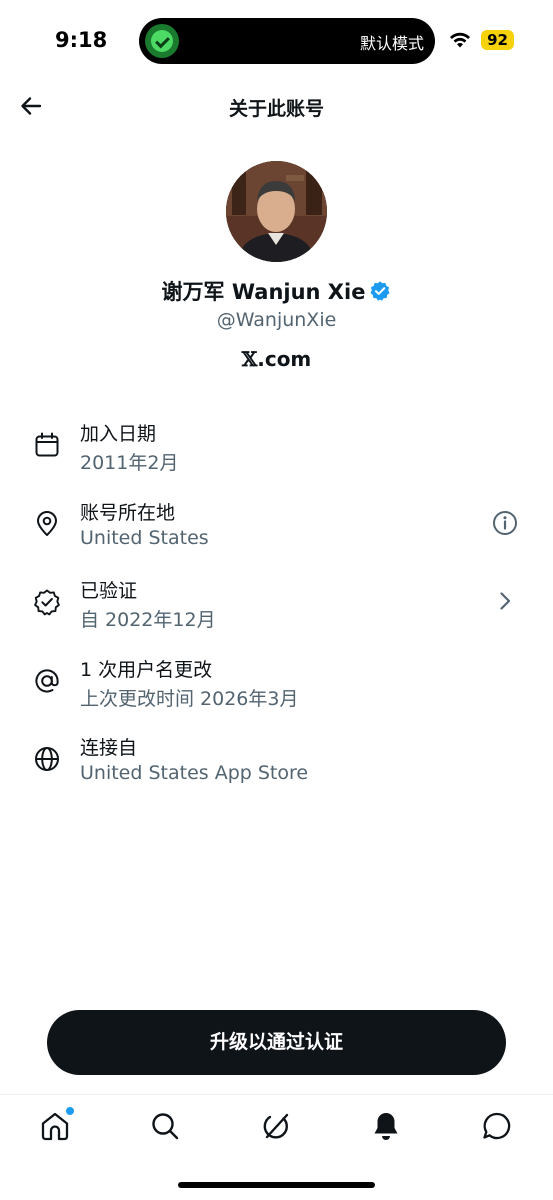 The image size is (553, 1200). I want to click on upgrade-verification-button: 升级以通过认证, so click(276, 1042).